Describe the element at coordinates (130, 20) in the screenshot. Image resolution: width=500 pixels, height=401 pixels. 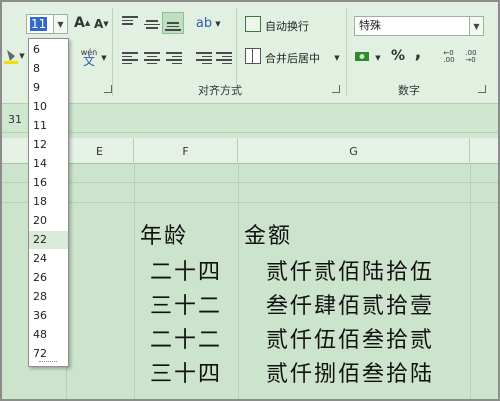
I see `top-align-icon` at that location.